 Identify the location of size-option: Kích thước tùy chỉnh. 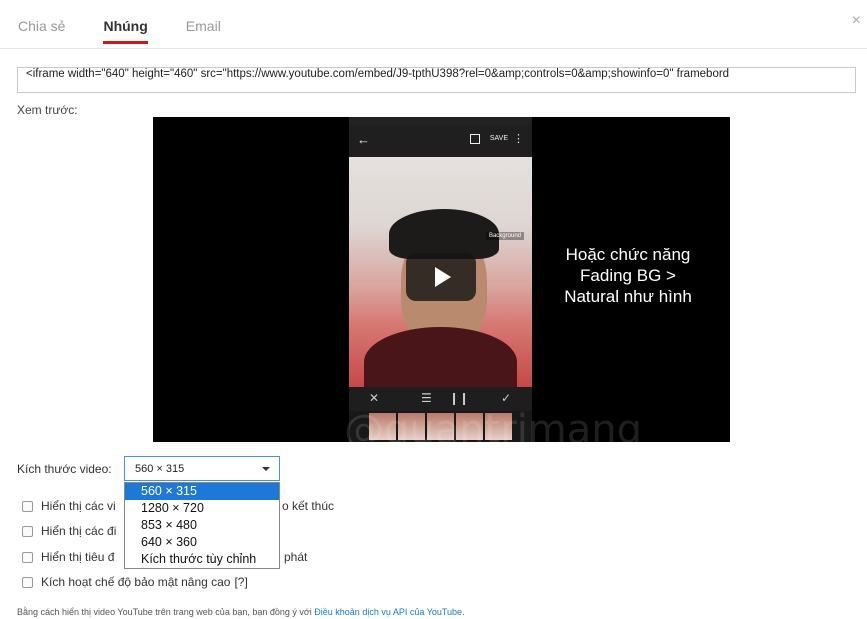
(202, 559).